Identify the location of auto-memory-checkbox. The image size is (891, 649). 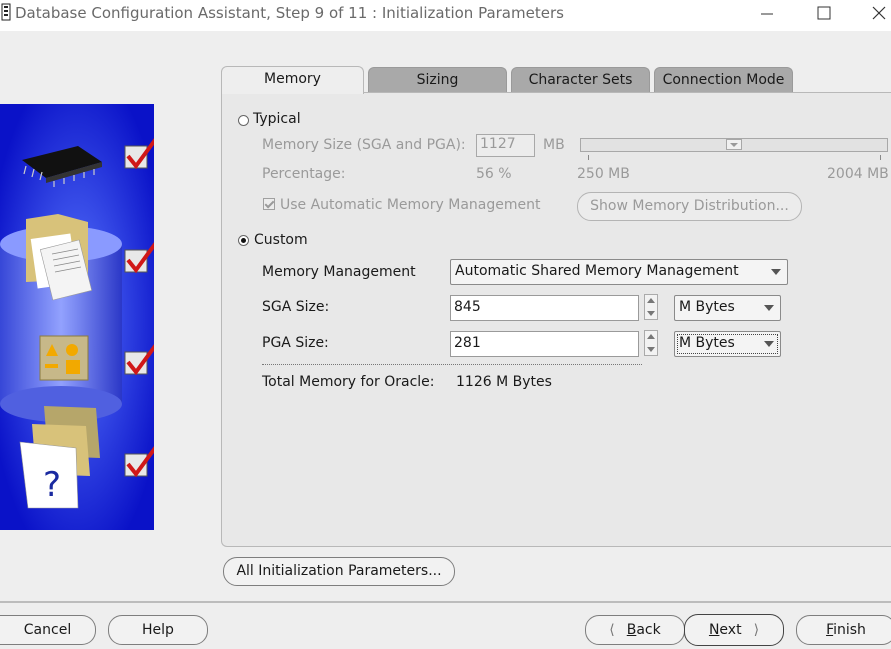
(269, 204).